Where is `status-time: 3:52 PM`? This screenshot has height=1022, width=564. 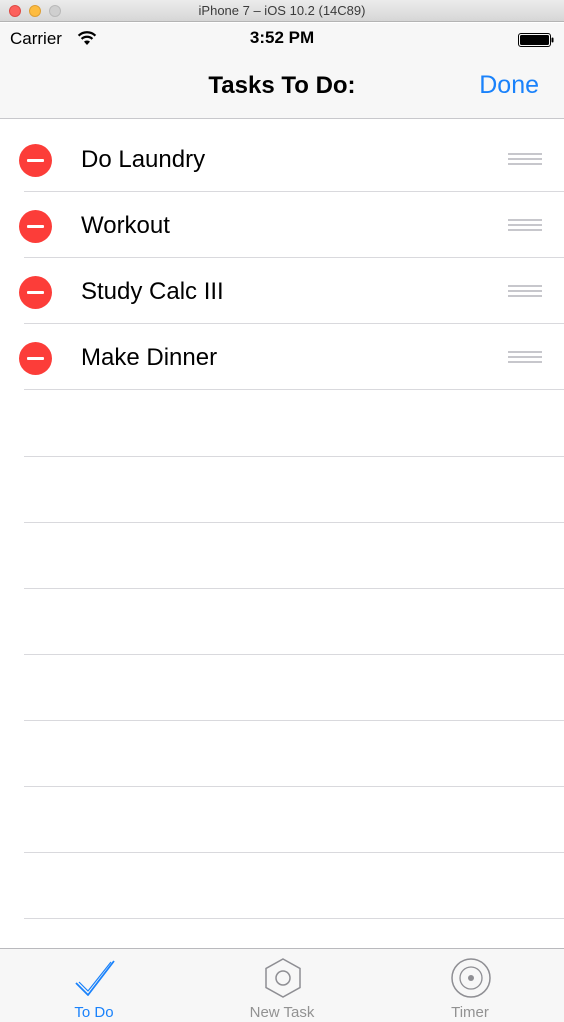
status-time: 3:52 PM is located at coordinates (282, 37).